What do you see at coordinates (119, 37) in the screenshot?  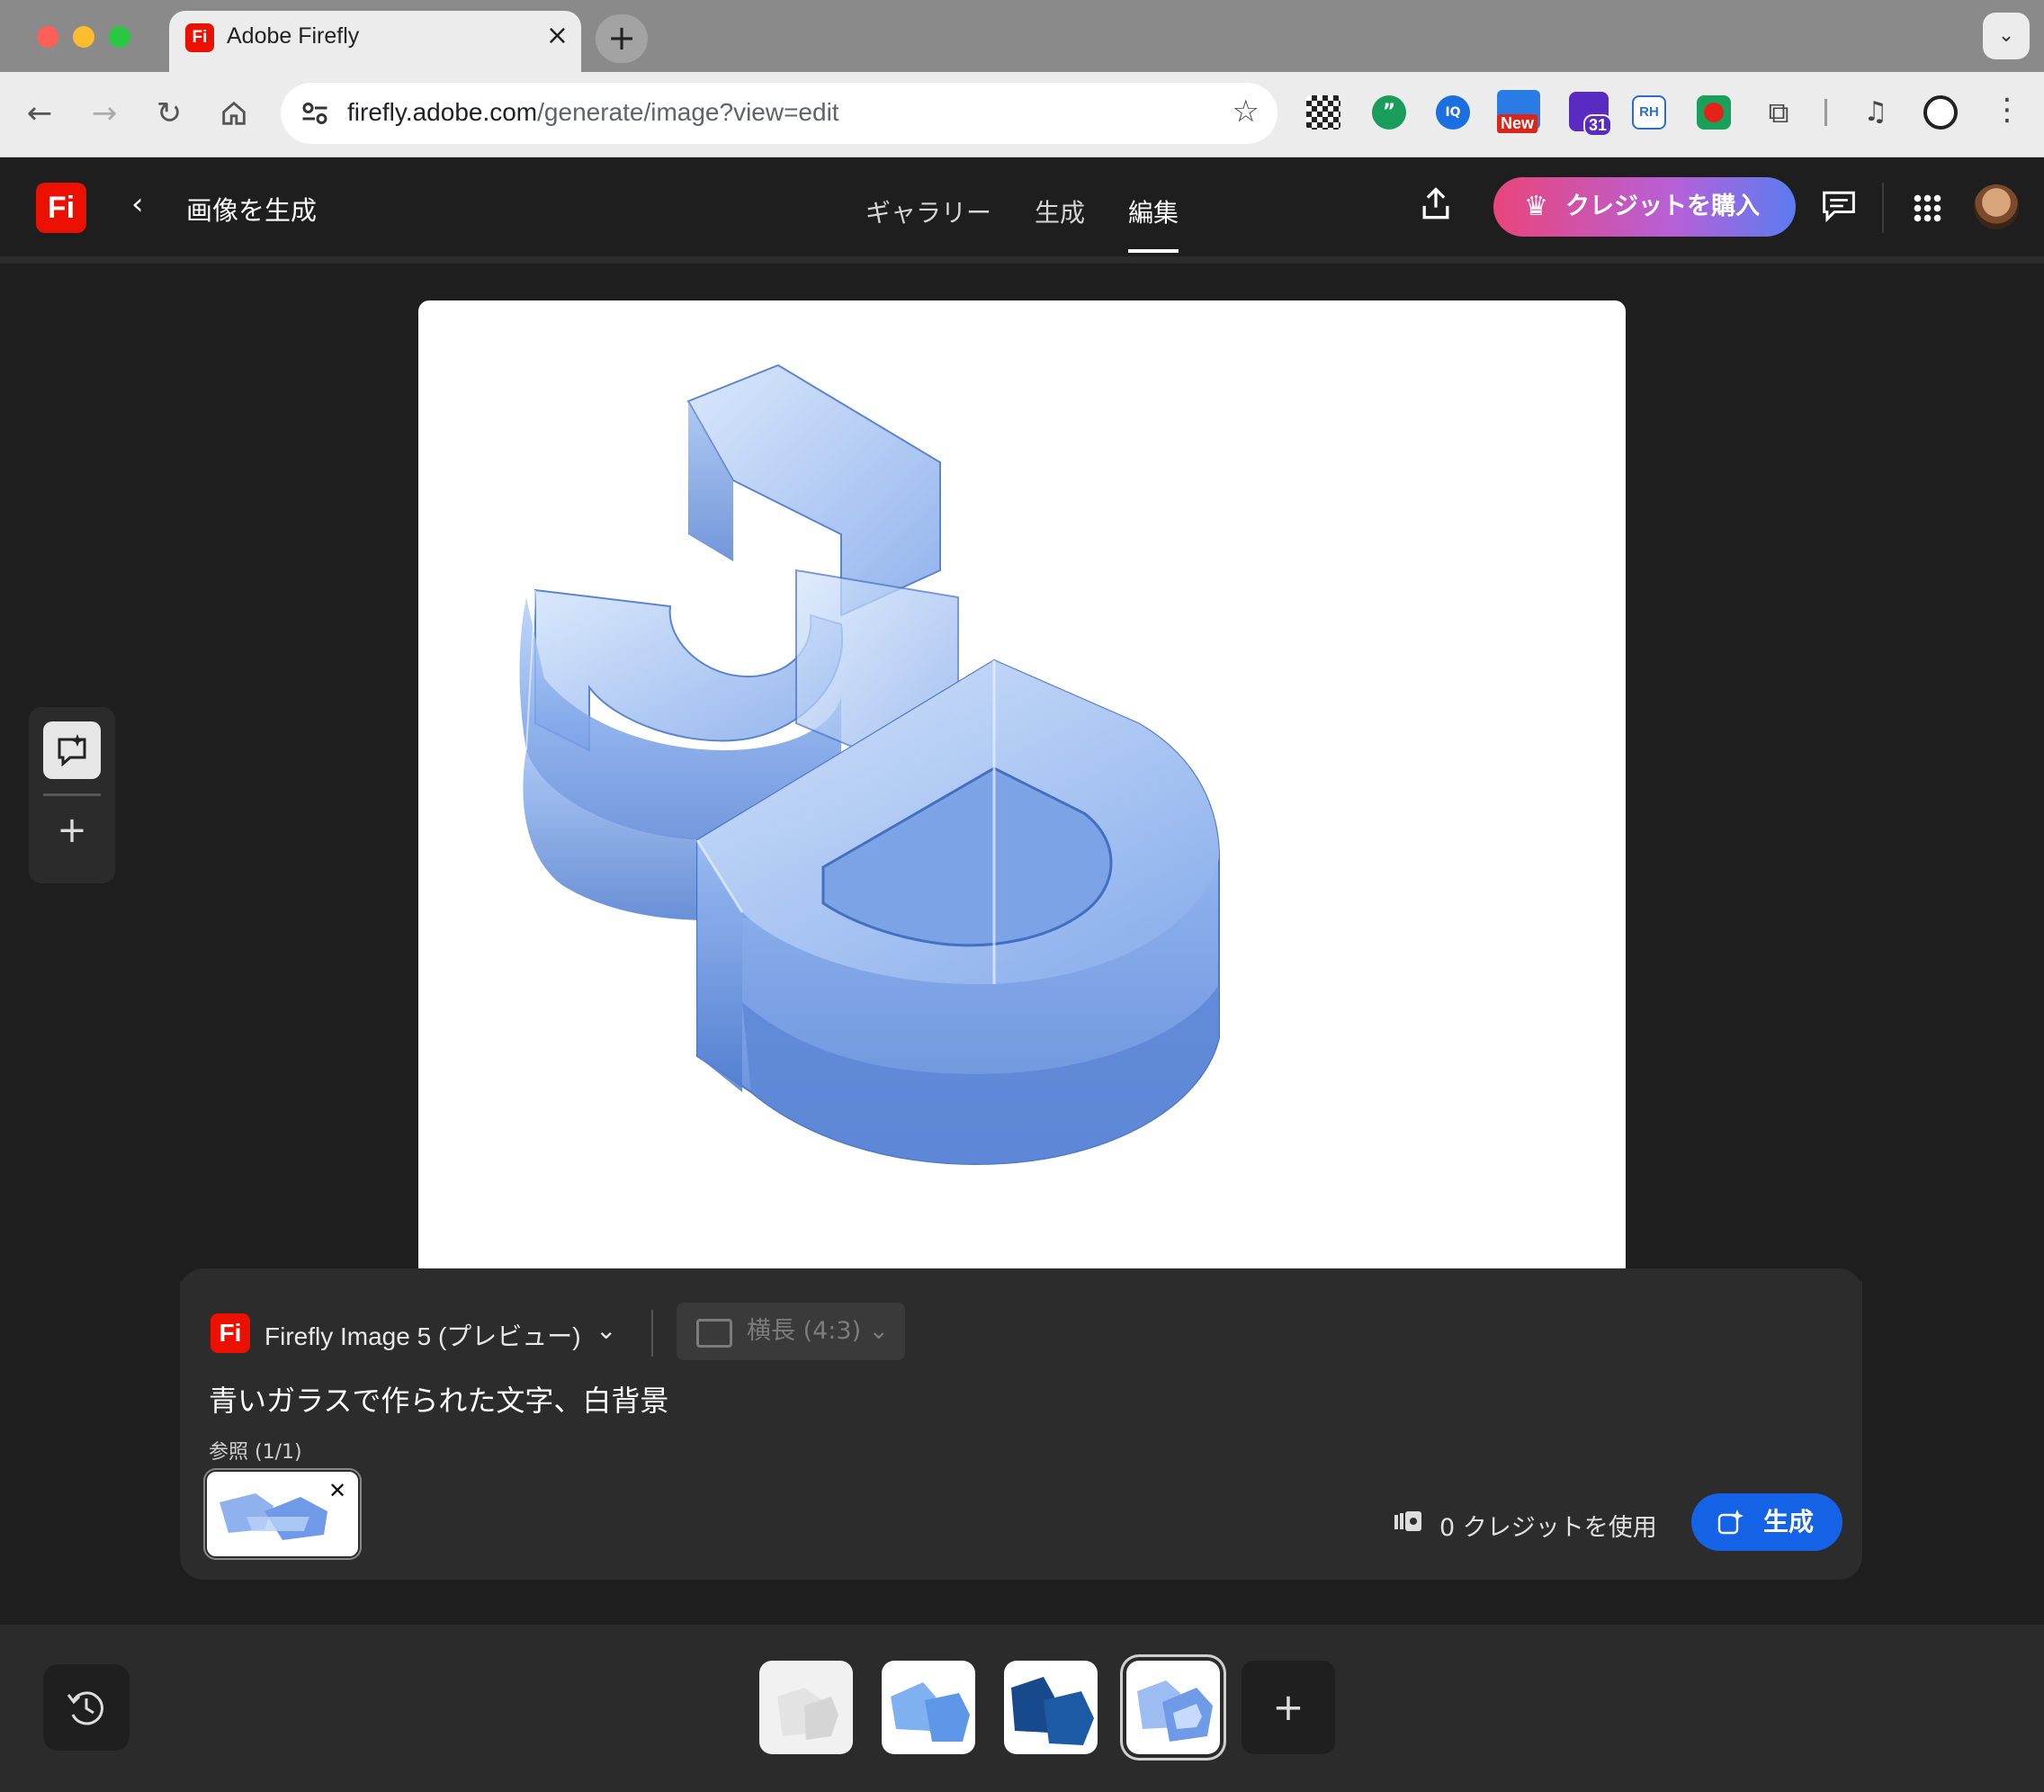 I see `window-zoom-button` at bounding box center [119, 37].